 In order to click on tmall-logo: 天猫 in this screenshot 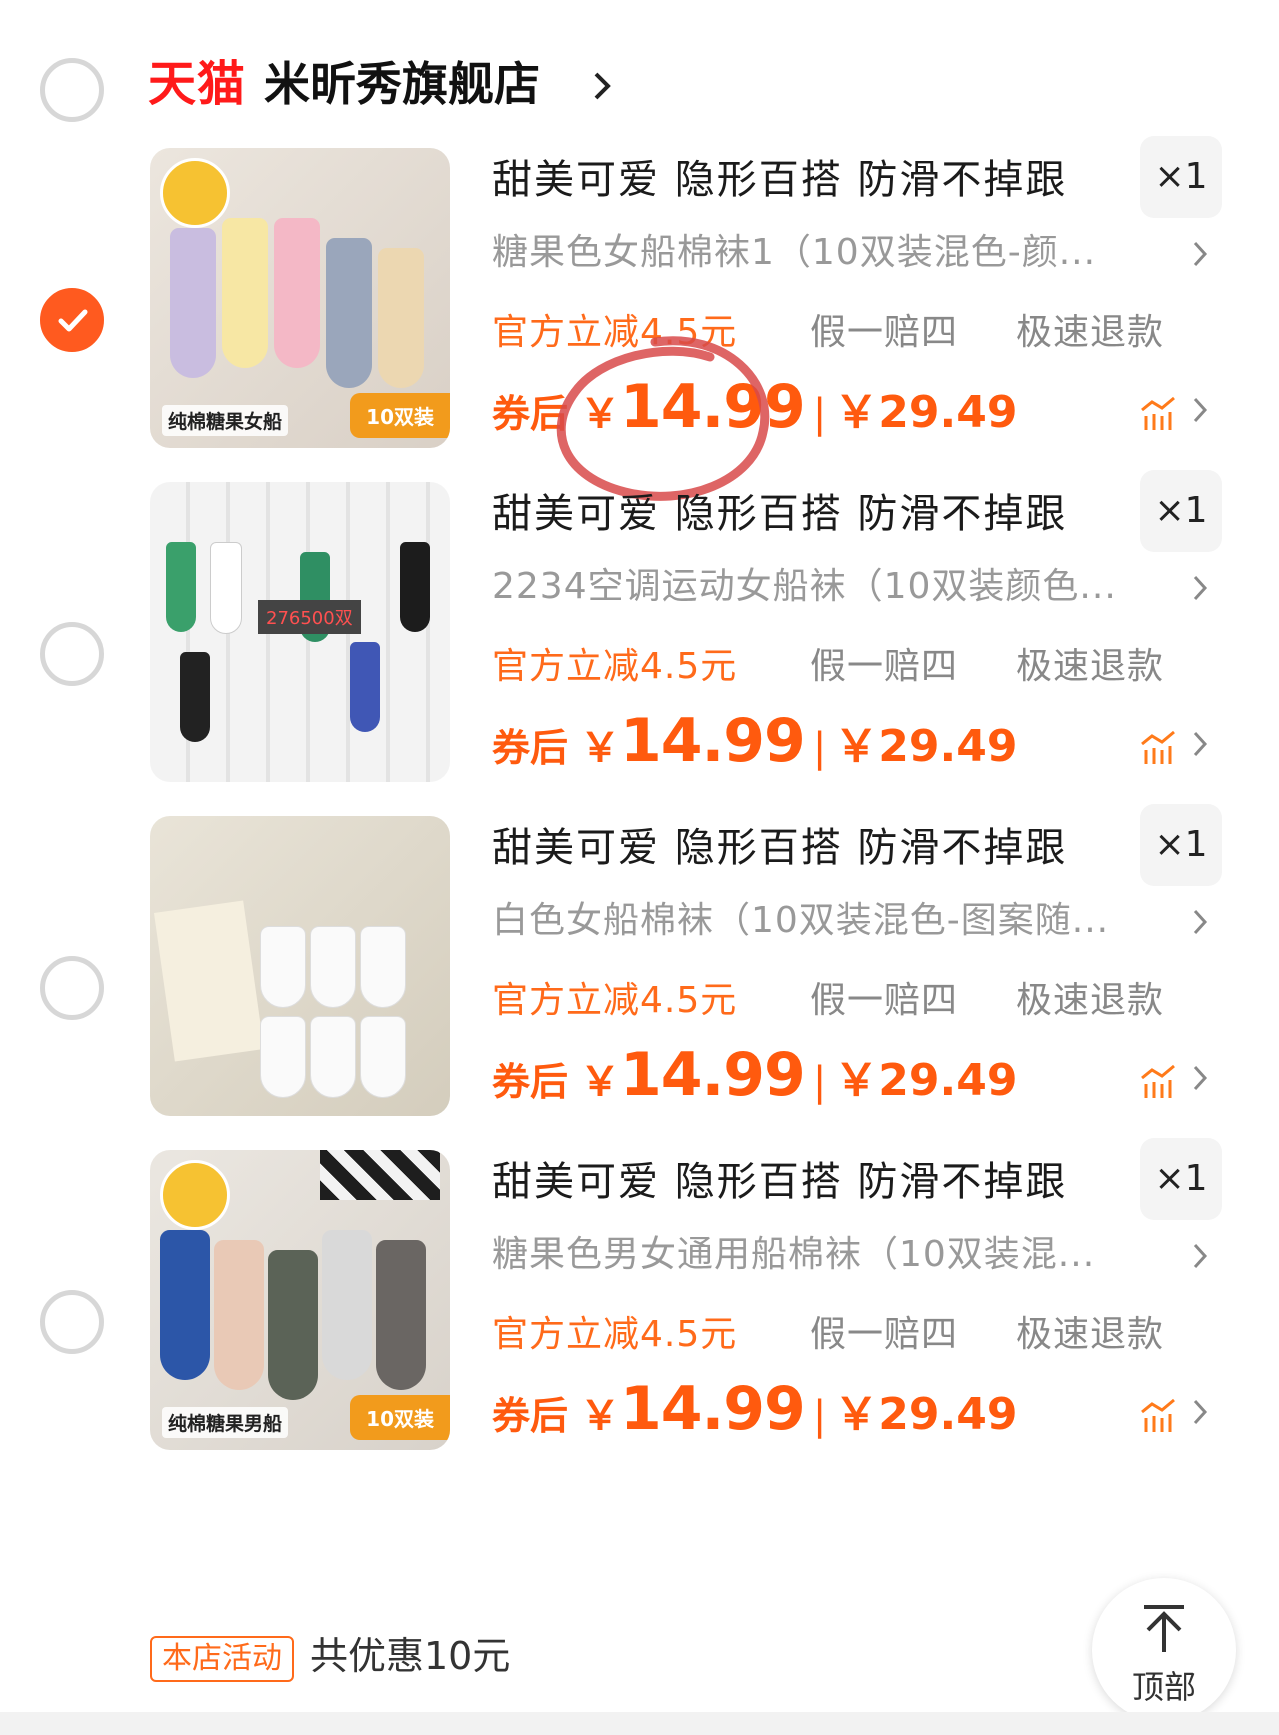, I will do `click(197, 84)`.